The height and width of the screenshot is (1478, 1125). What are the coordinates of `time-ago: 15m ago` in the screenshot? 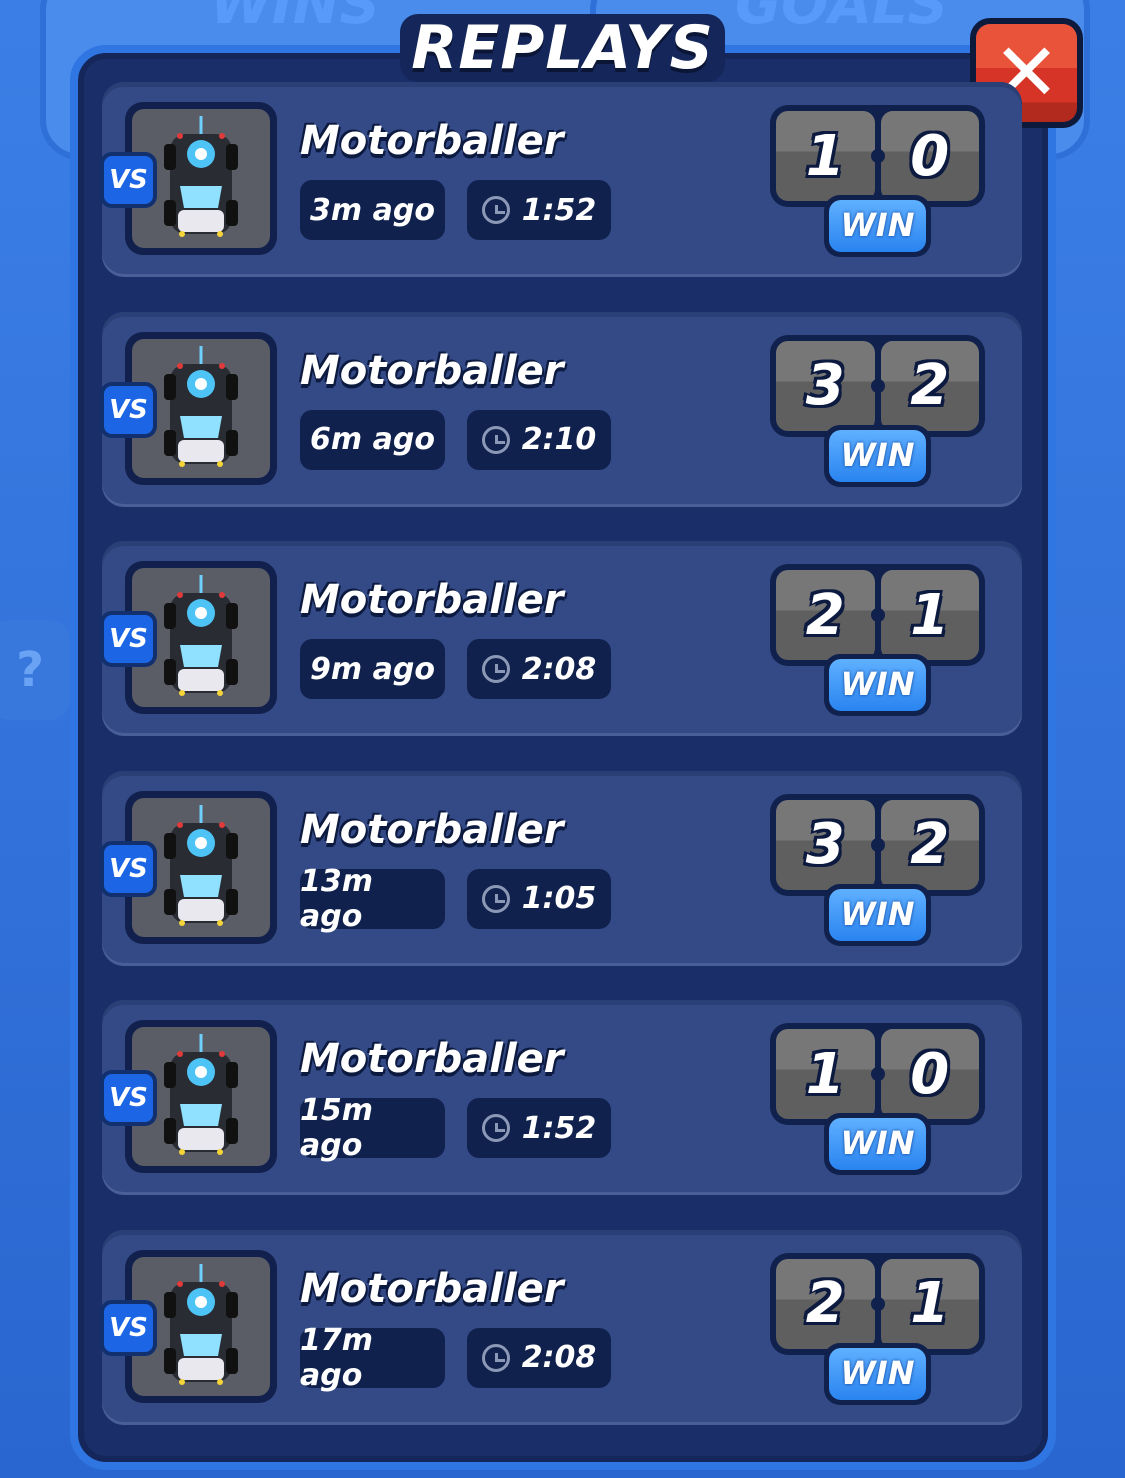 It's located at (372, 1128).